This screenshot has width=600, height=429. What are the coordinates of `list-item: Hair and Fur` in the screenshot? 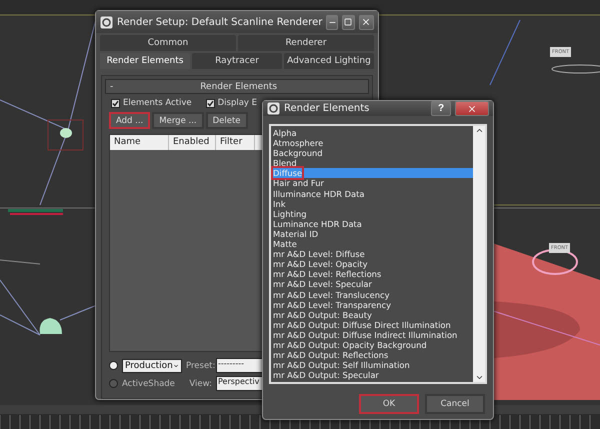 It's located at (372, 183).